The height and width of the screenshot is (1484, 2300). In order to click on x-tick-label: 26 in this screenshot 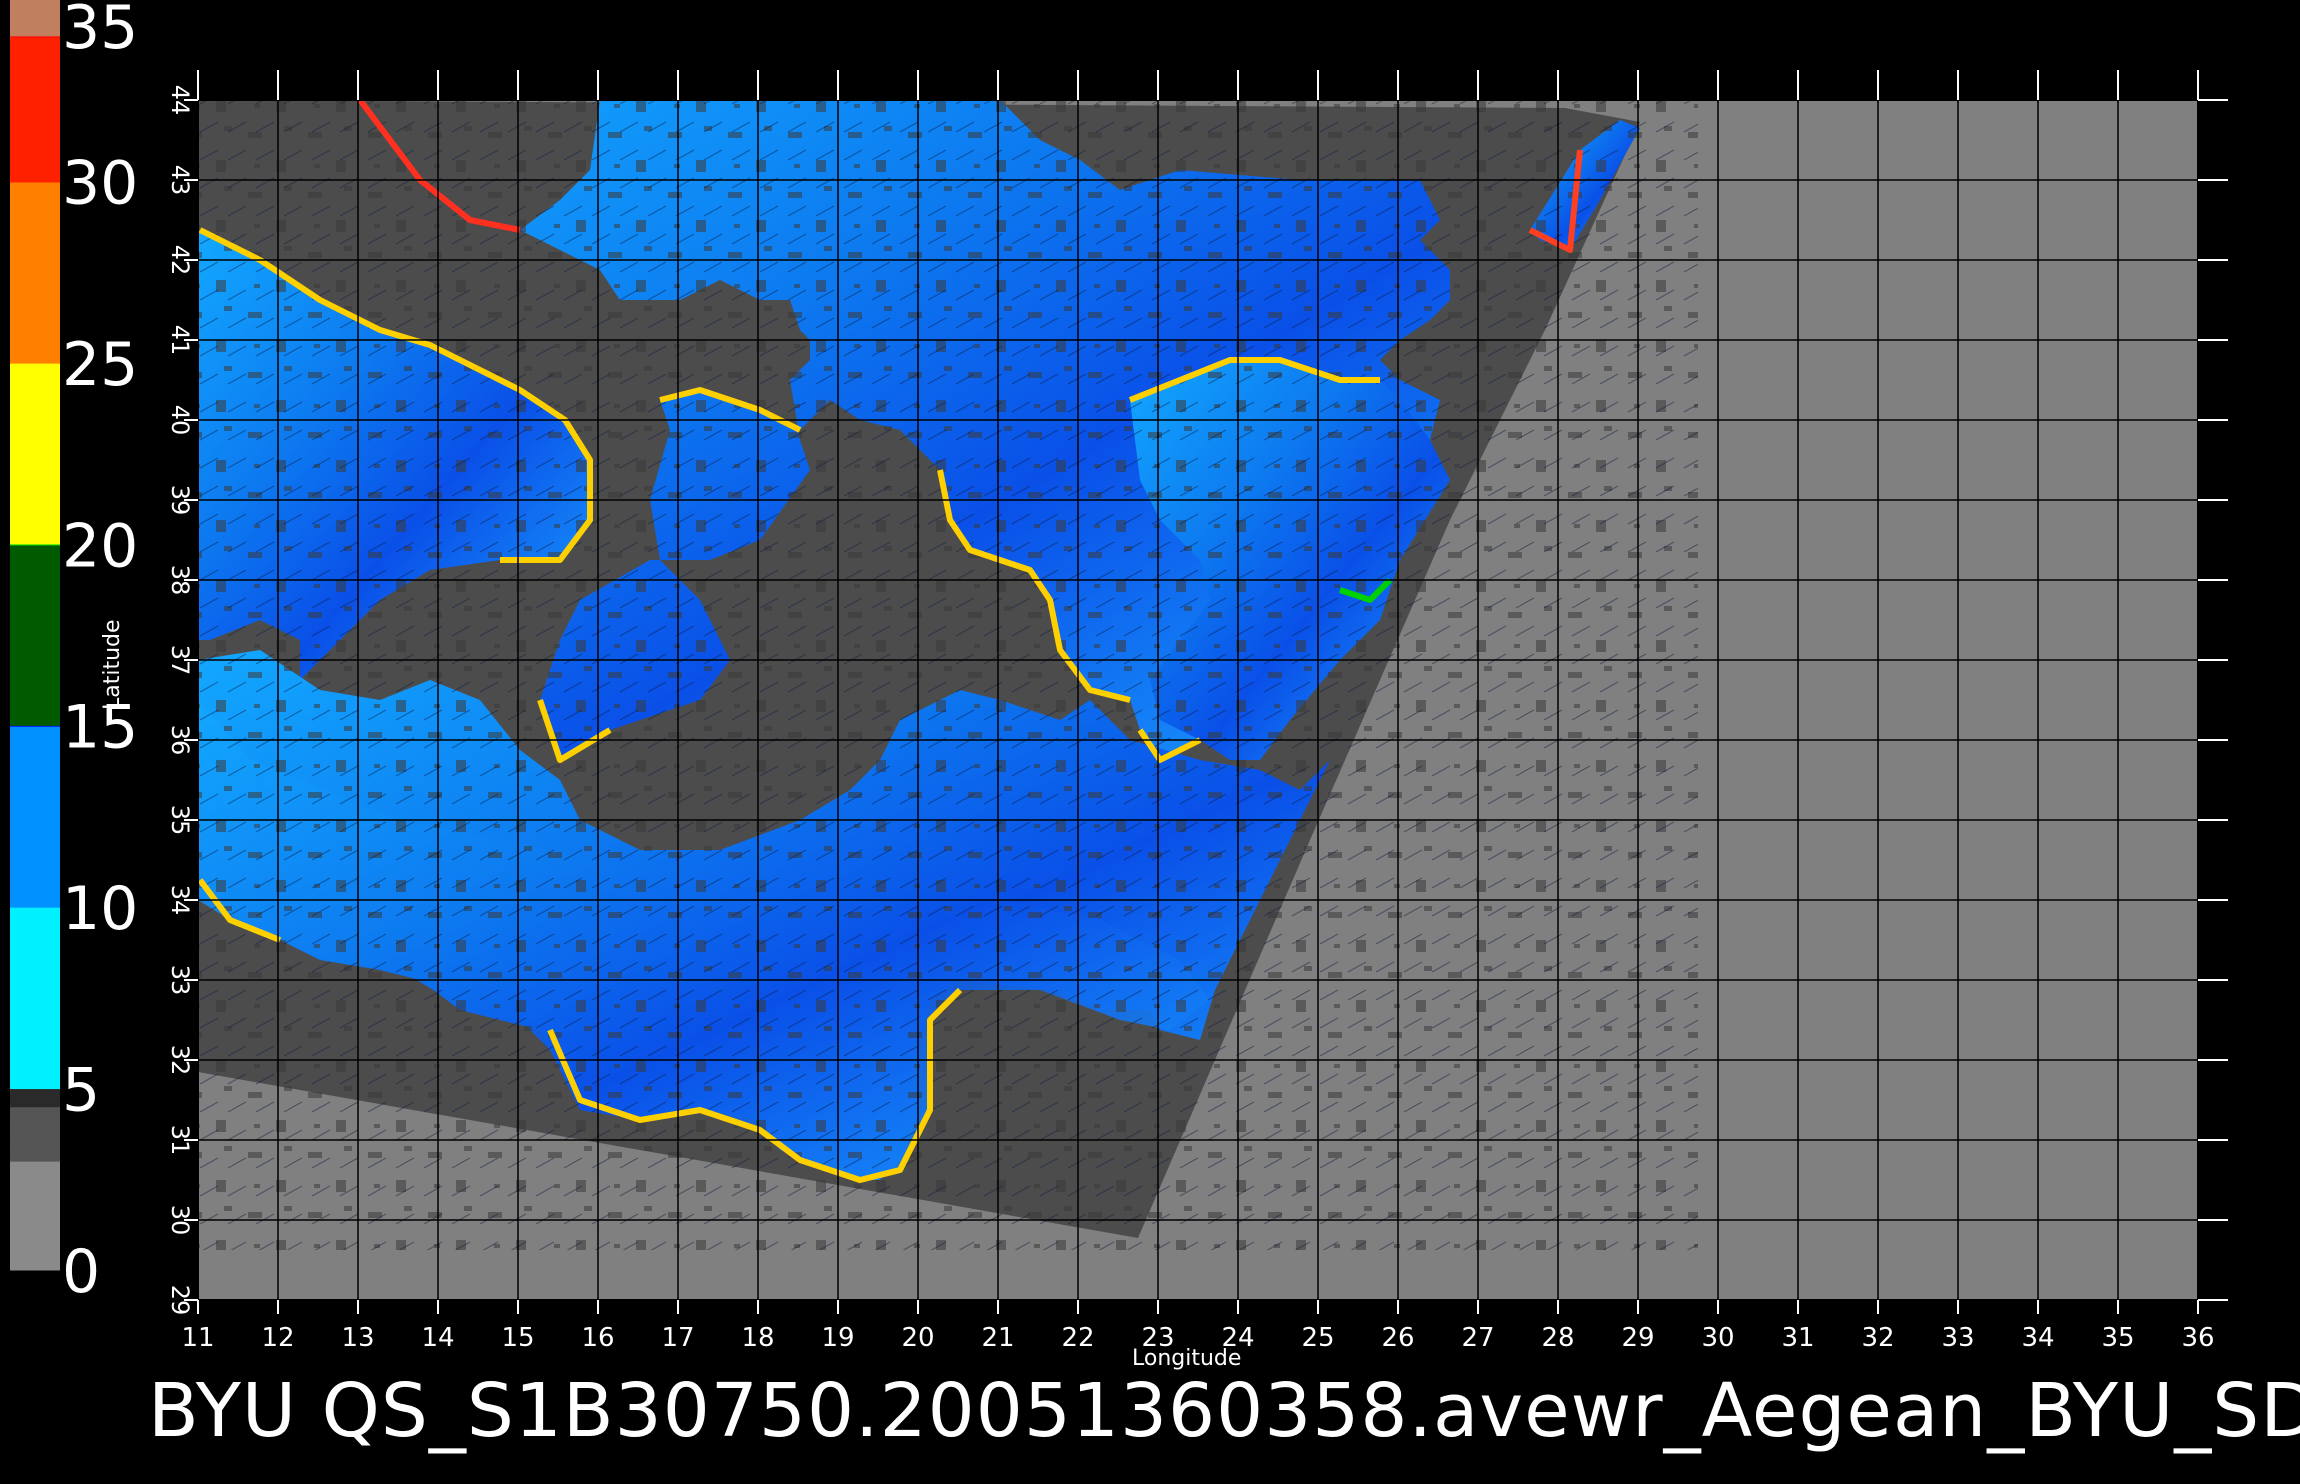, I will do `click(1397, 1338)`.